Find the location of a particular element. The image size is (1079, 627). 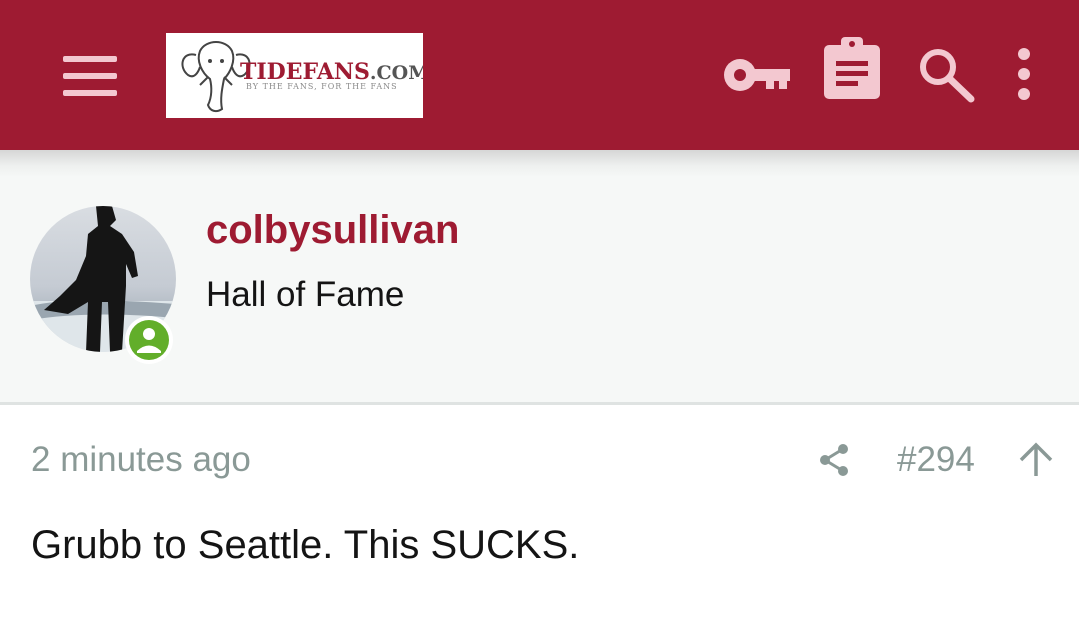

logo-tagline: BY THE FANS, FOR THE FANS is located at coordinates (322, 86).